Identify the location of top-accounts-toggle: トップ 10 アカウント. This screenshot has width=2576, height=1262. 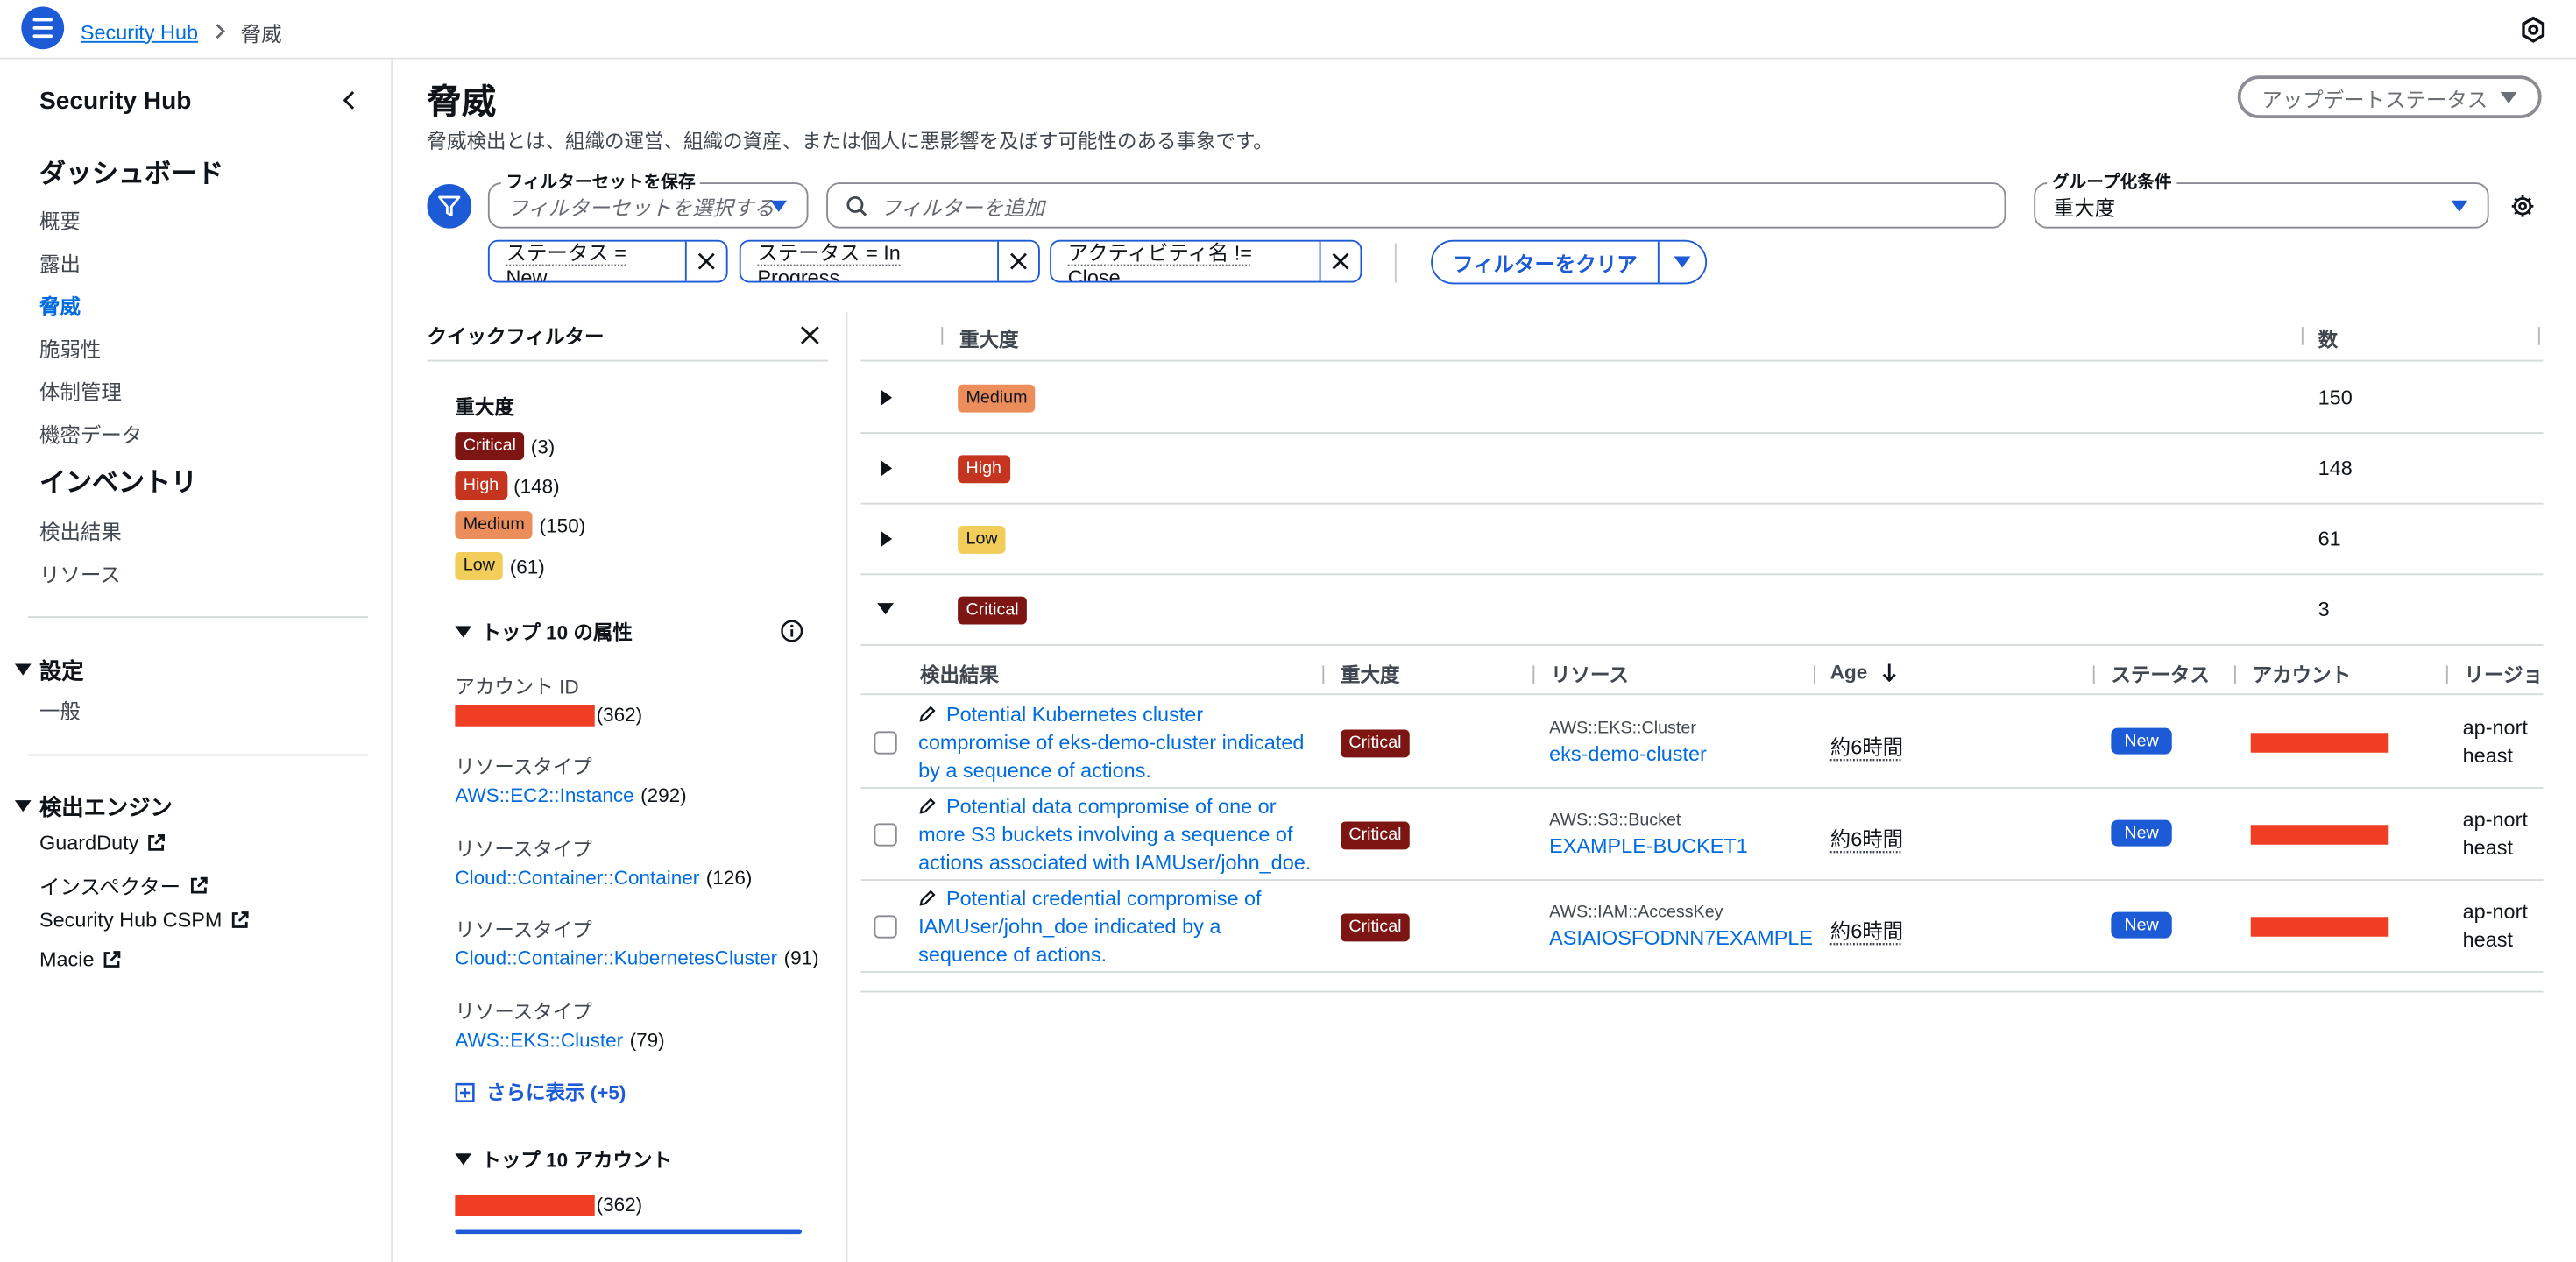
(563, 1159).